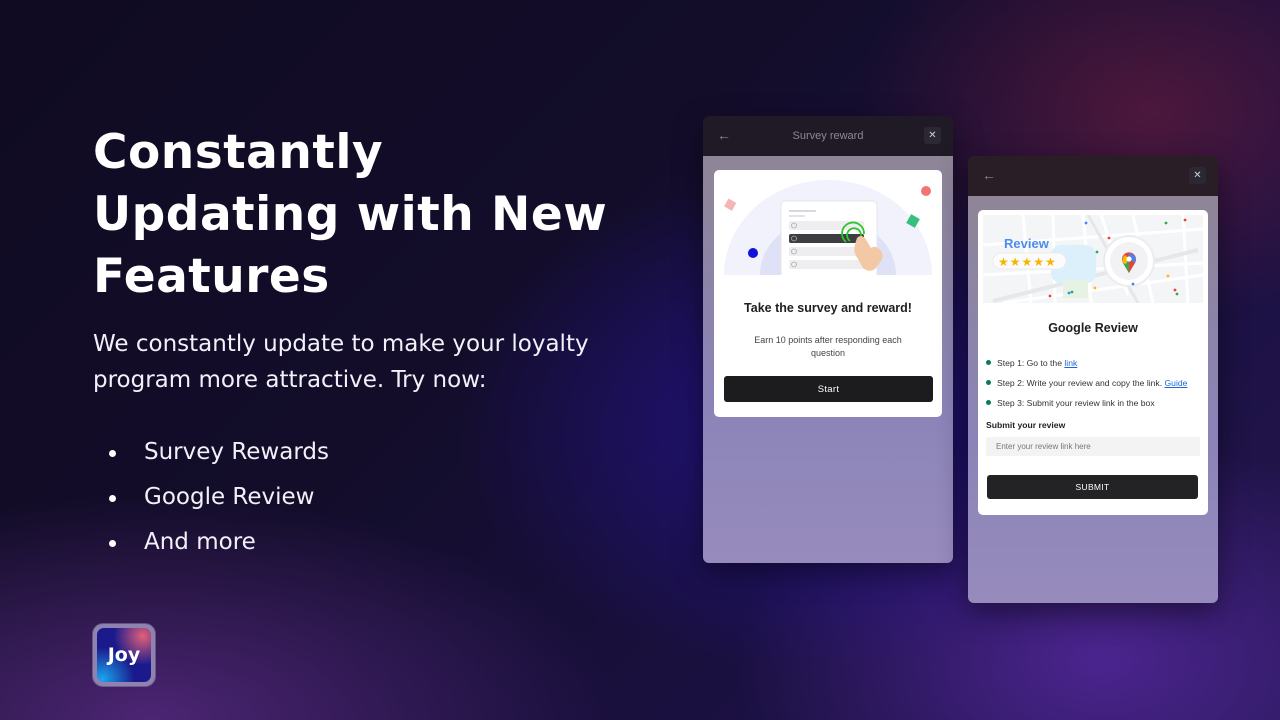 This screenshot has width=1280, height=720. I want to click on feature-label: Survey Rewards, so click(236, 452).